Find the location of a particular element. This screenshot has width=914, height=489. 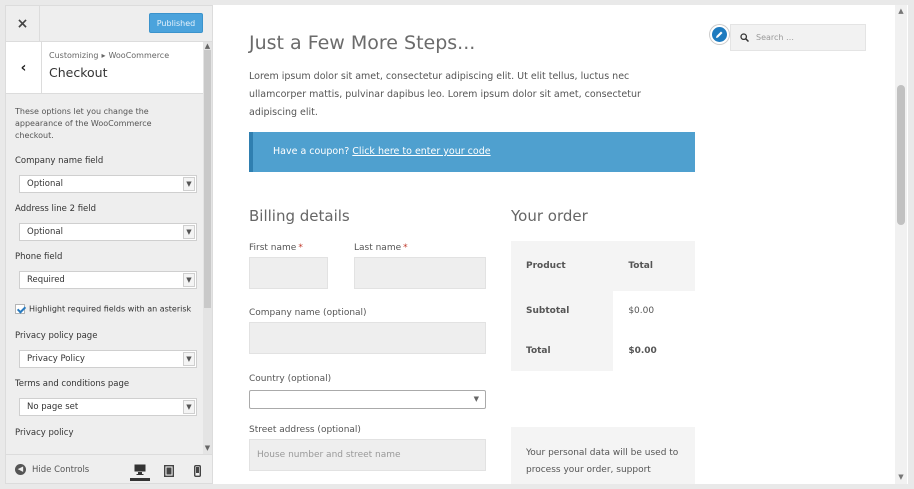

company-name-control: Company name field Optional ▼ is located at coordinates (106, 174).